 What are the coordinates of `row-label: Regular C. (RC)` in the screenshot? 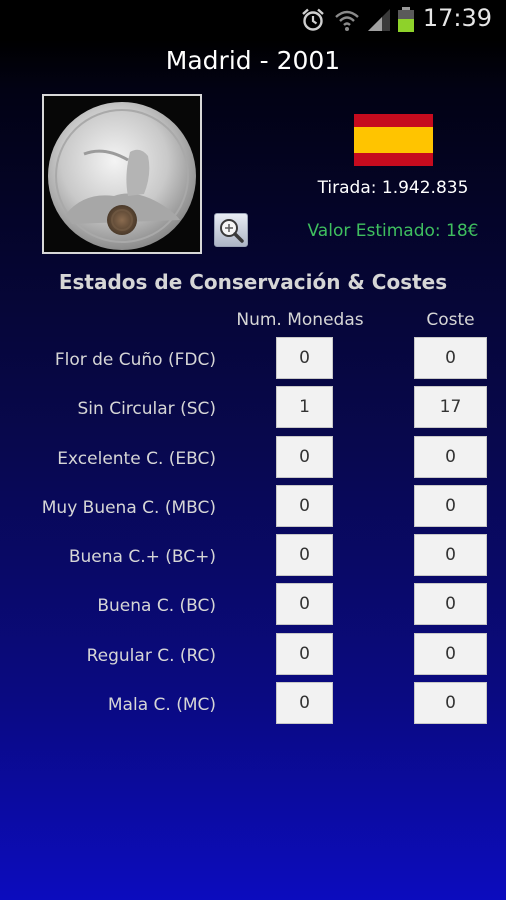 It's located at (151, 656).